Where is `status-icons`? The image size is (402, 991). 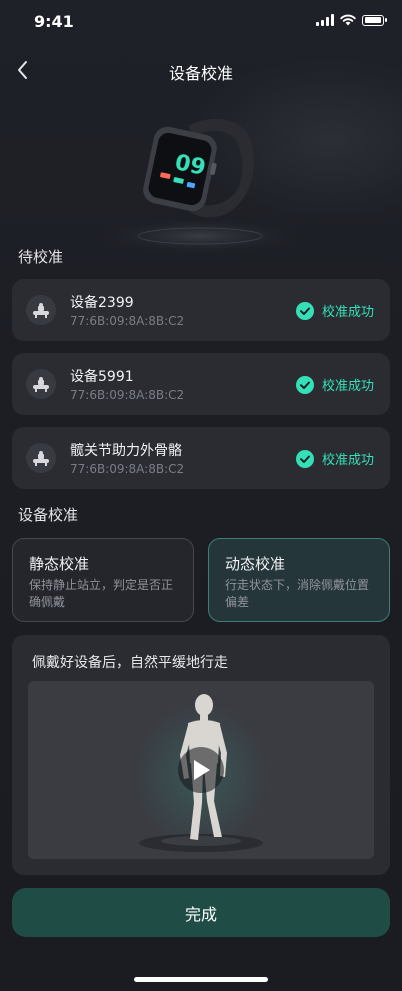 status-icons is located at coordinates (351, 20).